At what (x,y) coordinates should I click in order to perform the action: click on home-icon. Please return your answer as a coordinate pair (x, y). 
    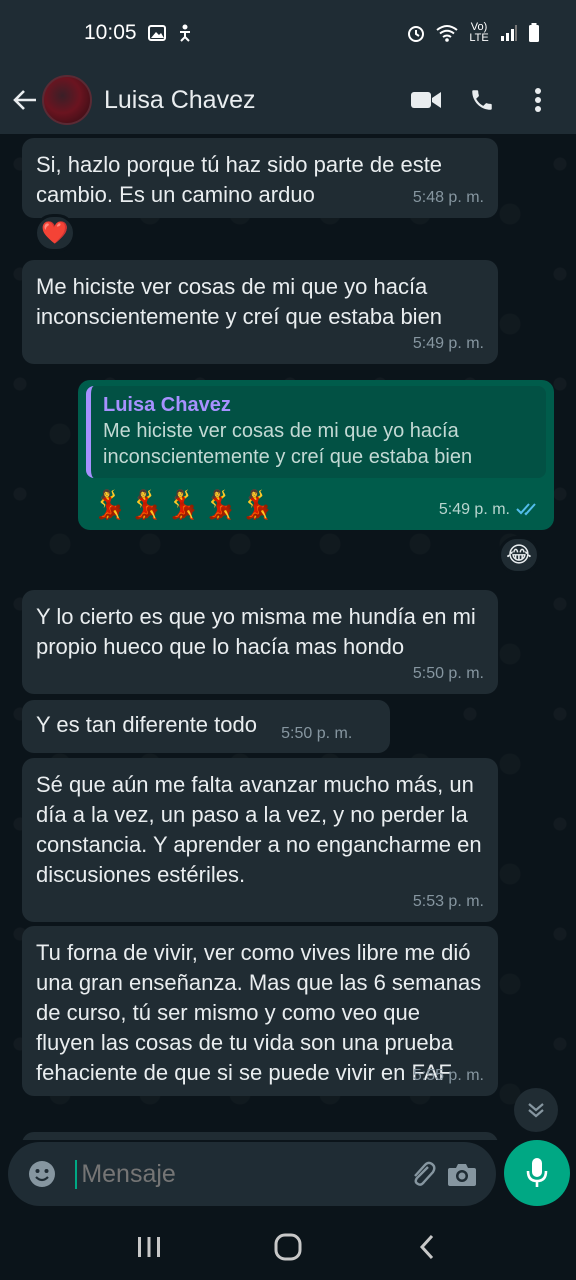
    Looking at the image, I should click on (288, 1247).